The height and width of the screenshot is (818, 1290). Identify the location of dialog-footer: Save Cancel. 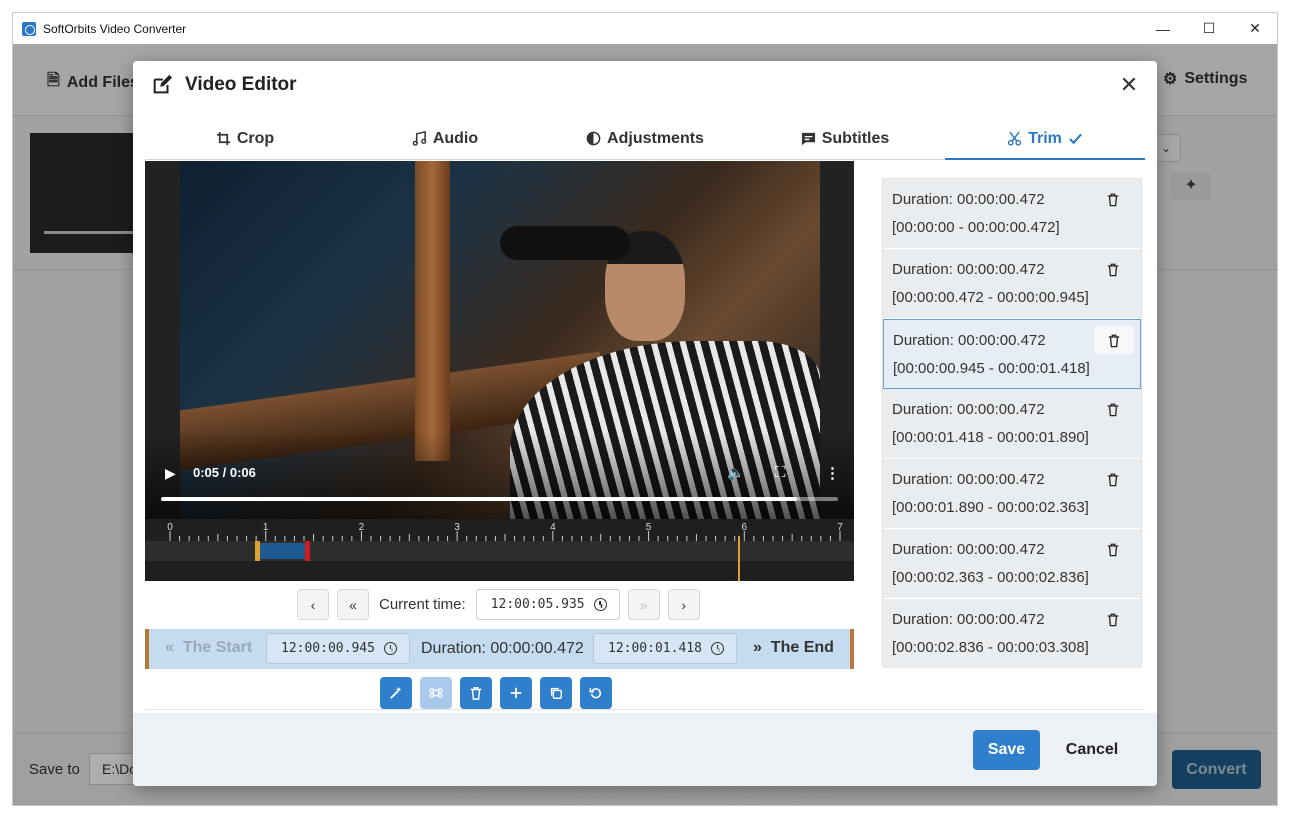
(645, 749).